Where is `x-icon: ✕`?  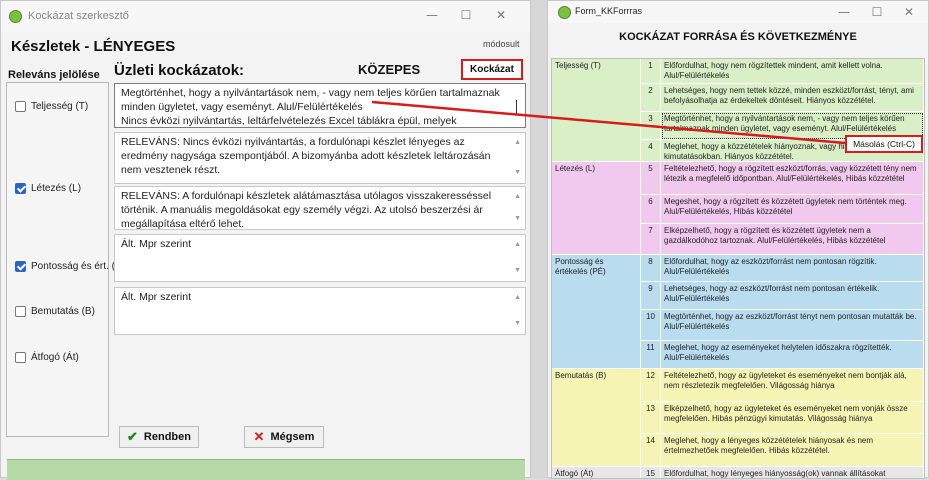 x-icon: ✕ is located at coordinates (259, 436).